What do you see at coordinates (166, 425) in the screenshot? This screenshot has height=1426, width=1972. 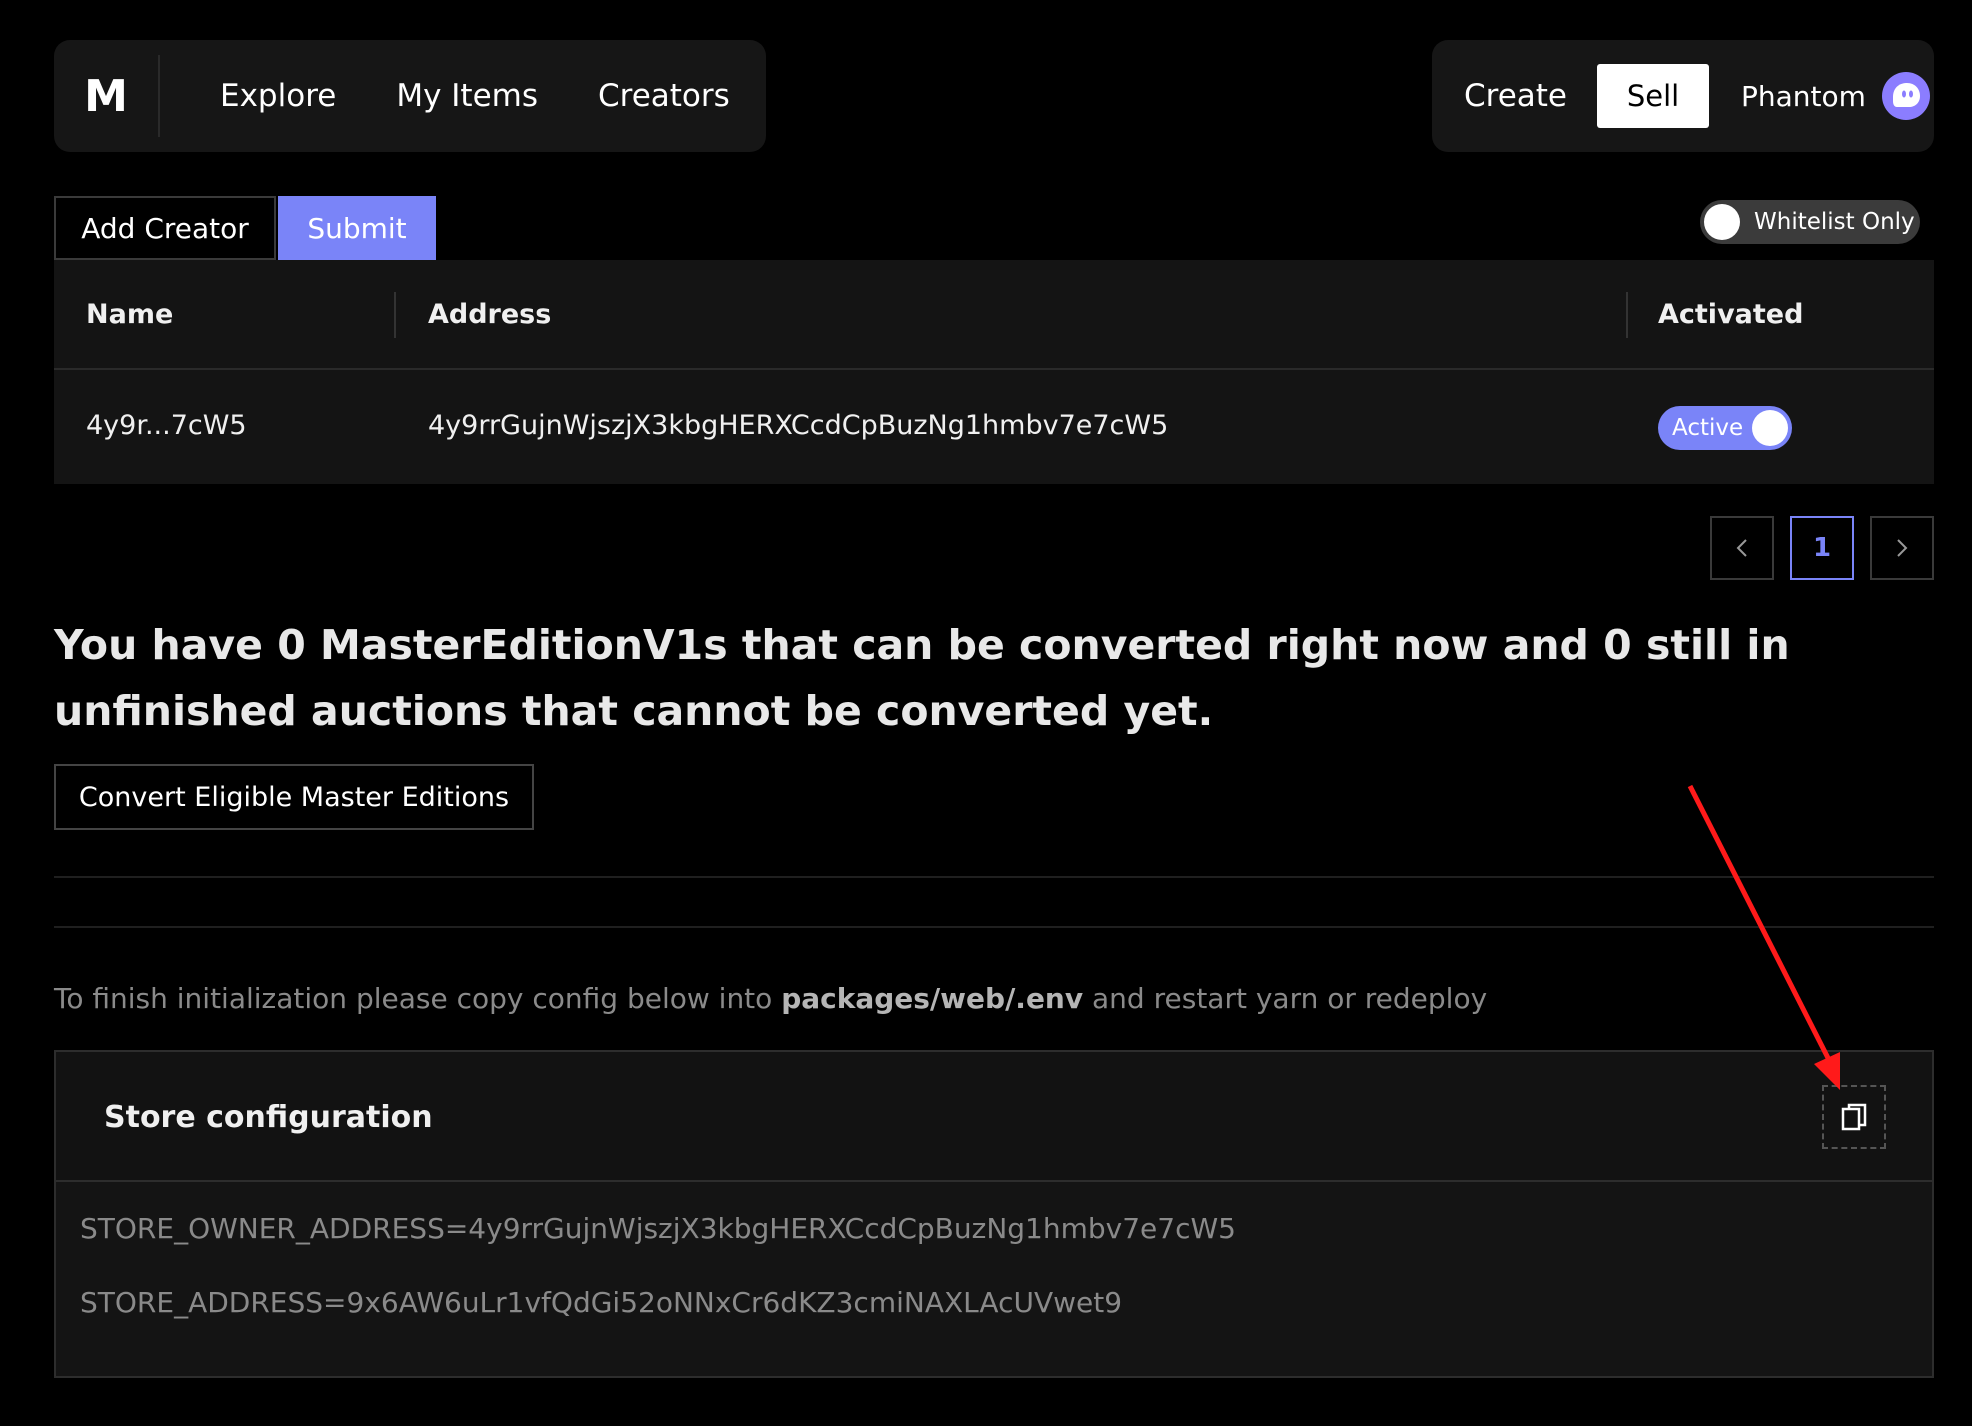 I see `creator-name-cell: 4y9r...7cW5` at bounding box center [166, 425].